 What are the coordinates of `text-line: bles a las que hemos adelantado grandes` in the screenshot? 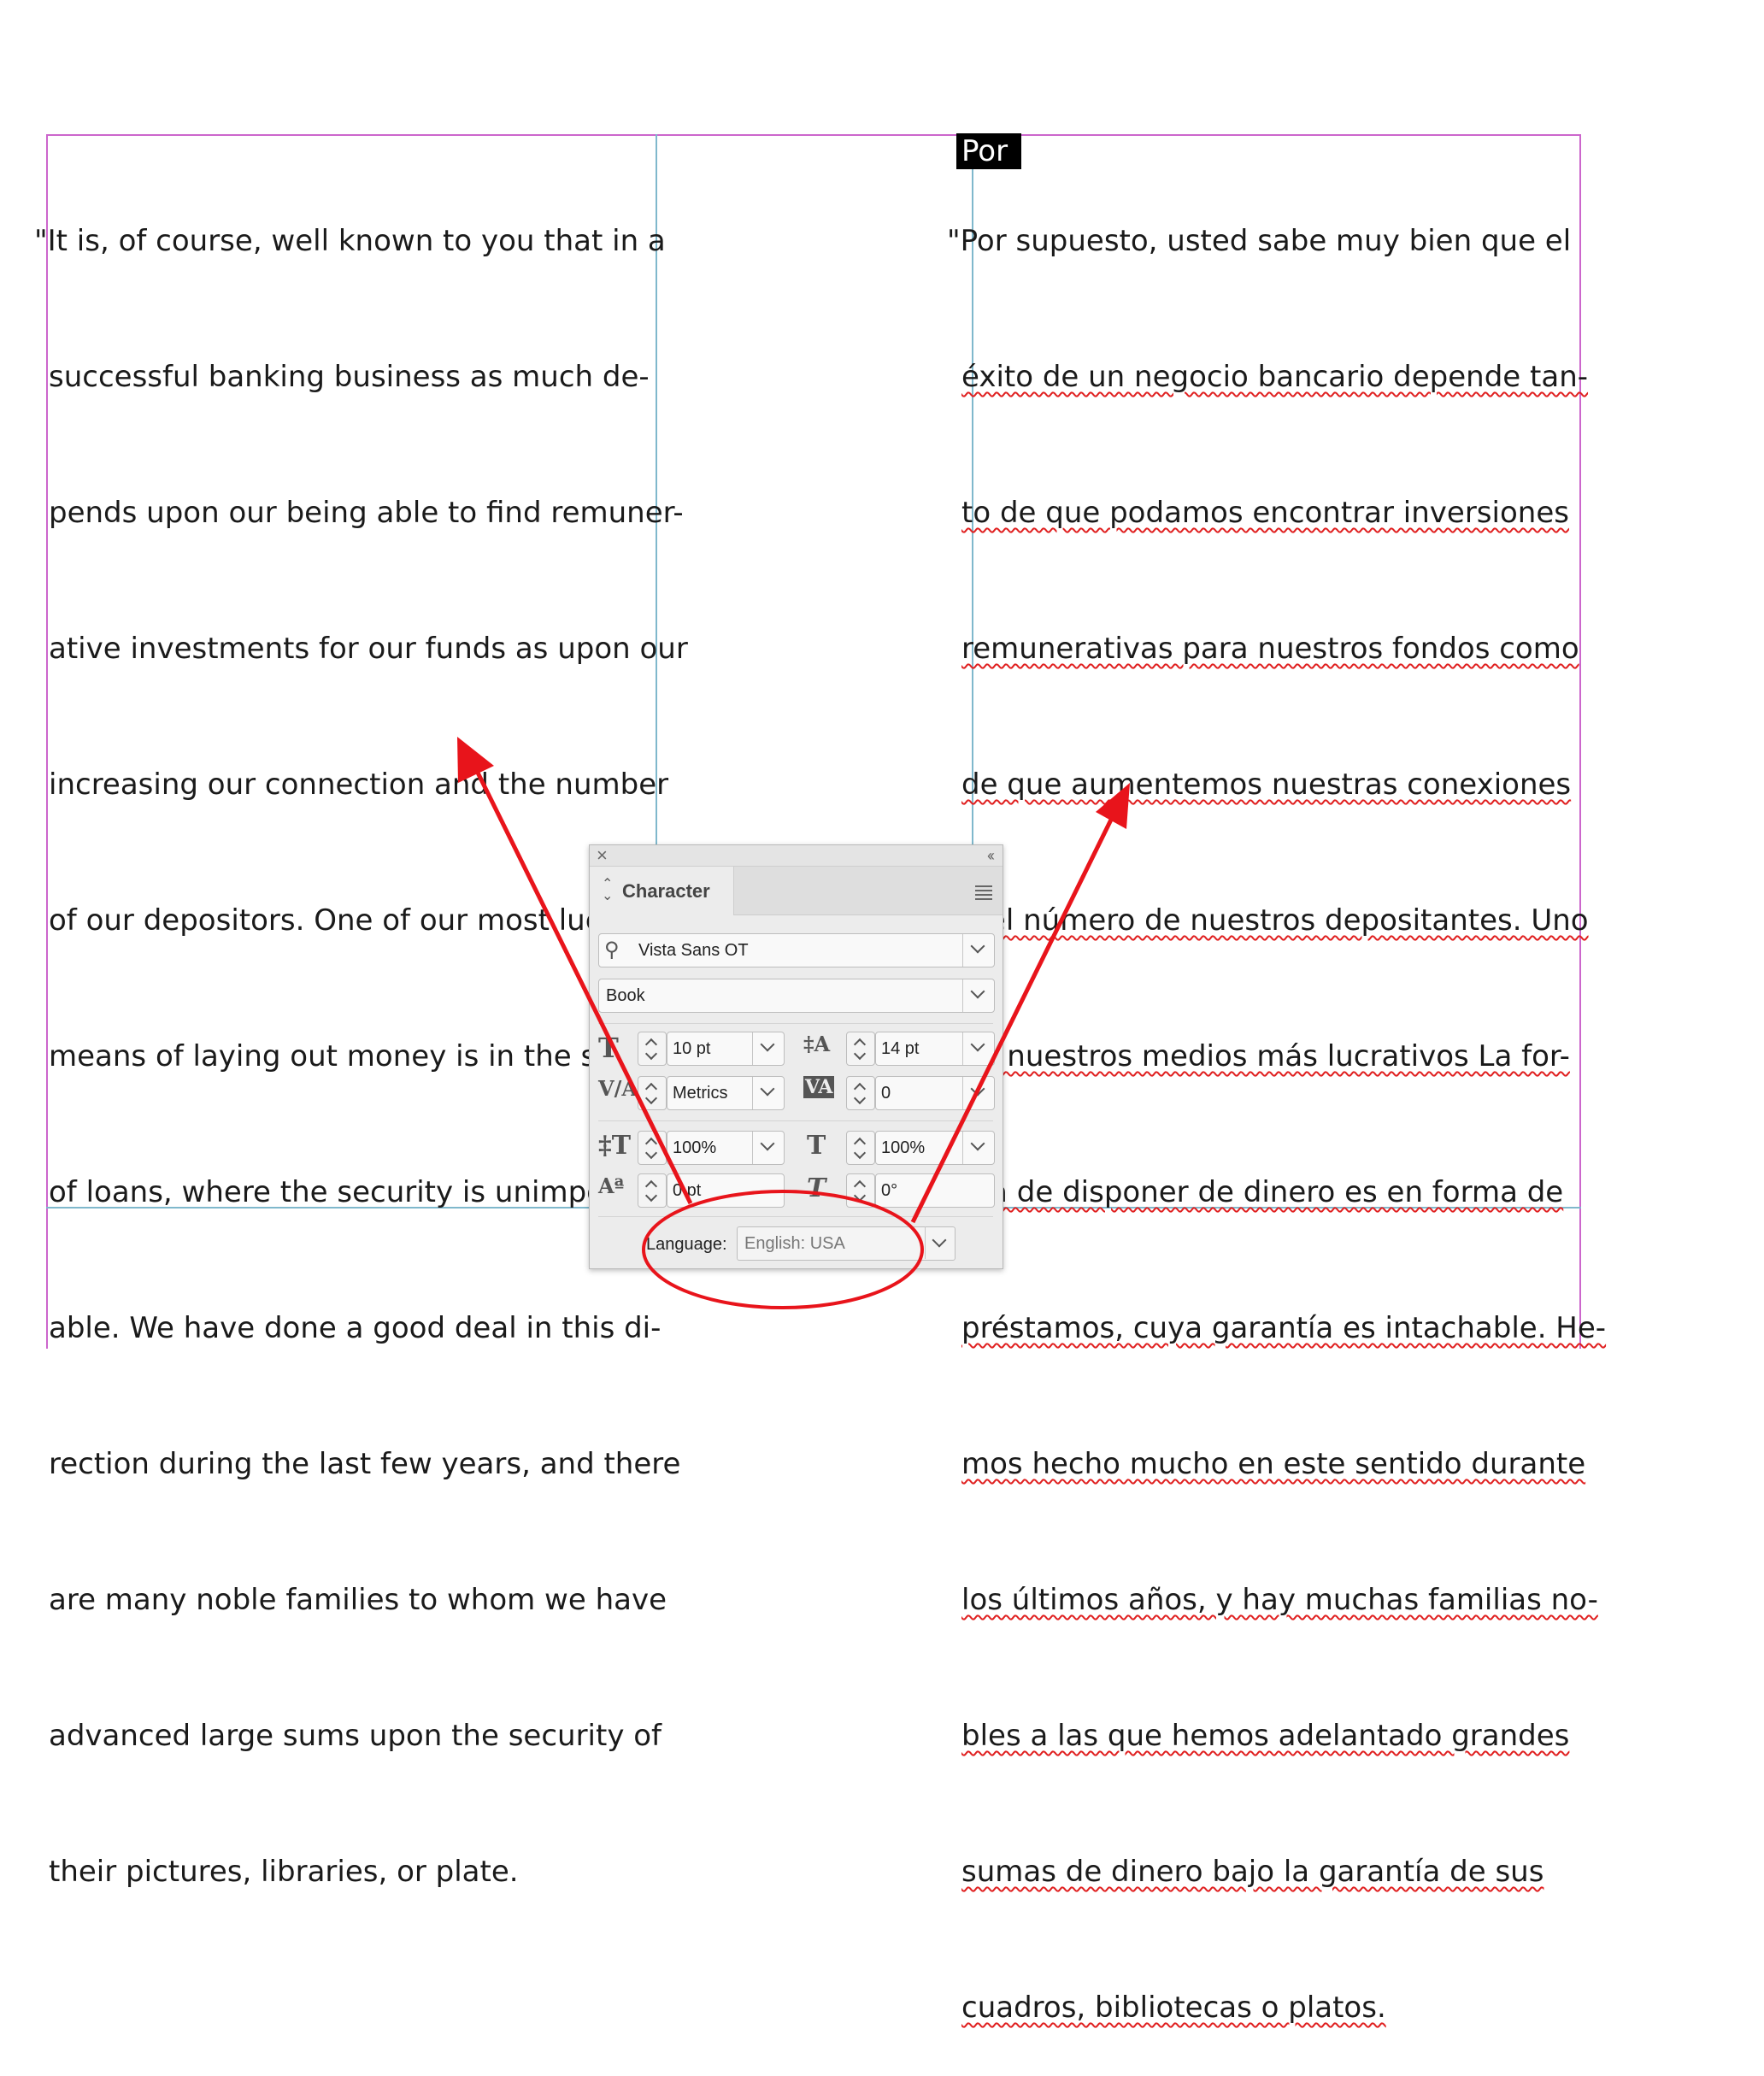 It's located at (1265, 1736).